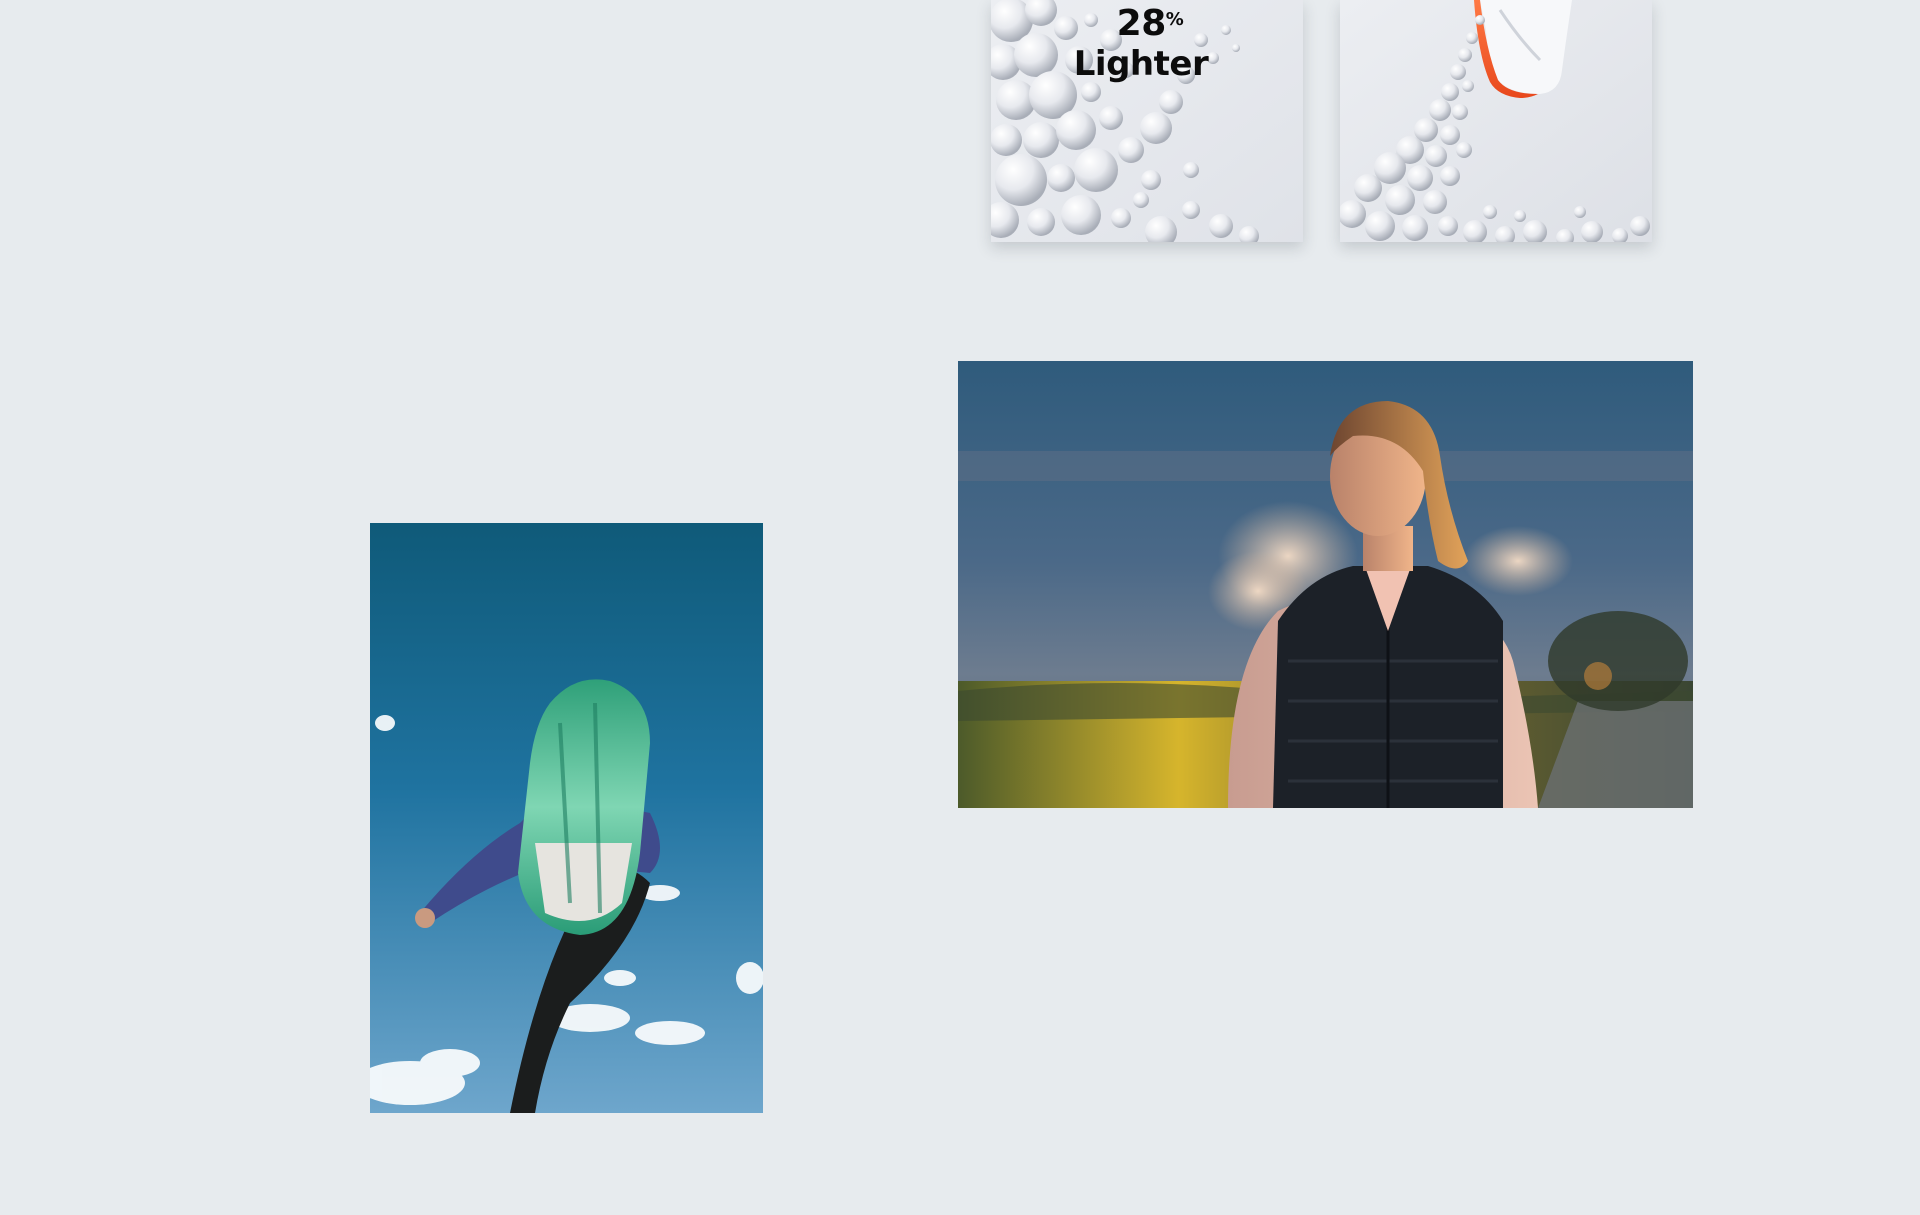 This screenshot has width=1920, height=1215. What do you see at coordinates (1147, 121) in the screenshot?
I see `lighter-foam-image: 28% Lighter` at bounding box center [1147, 121].